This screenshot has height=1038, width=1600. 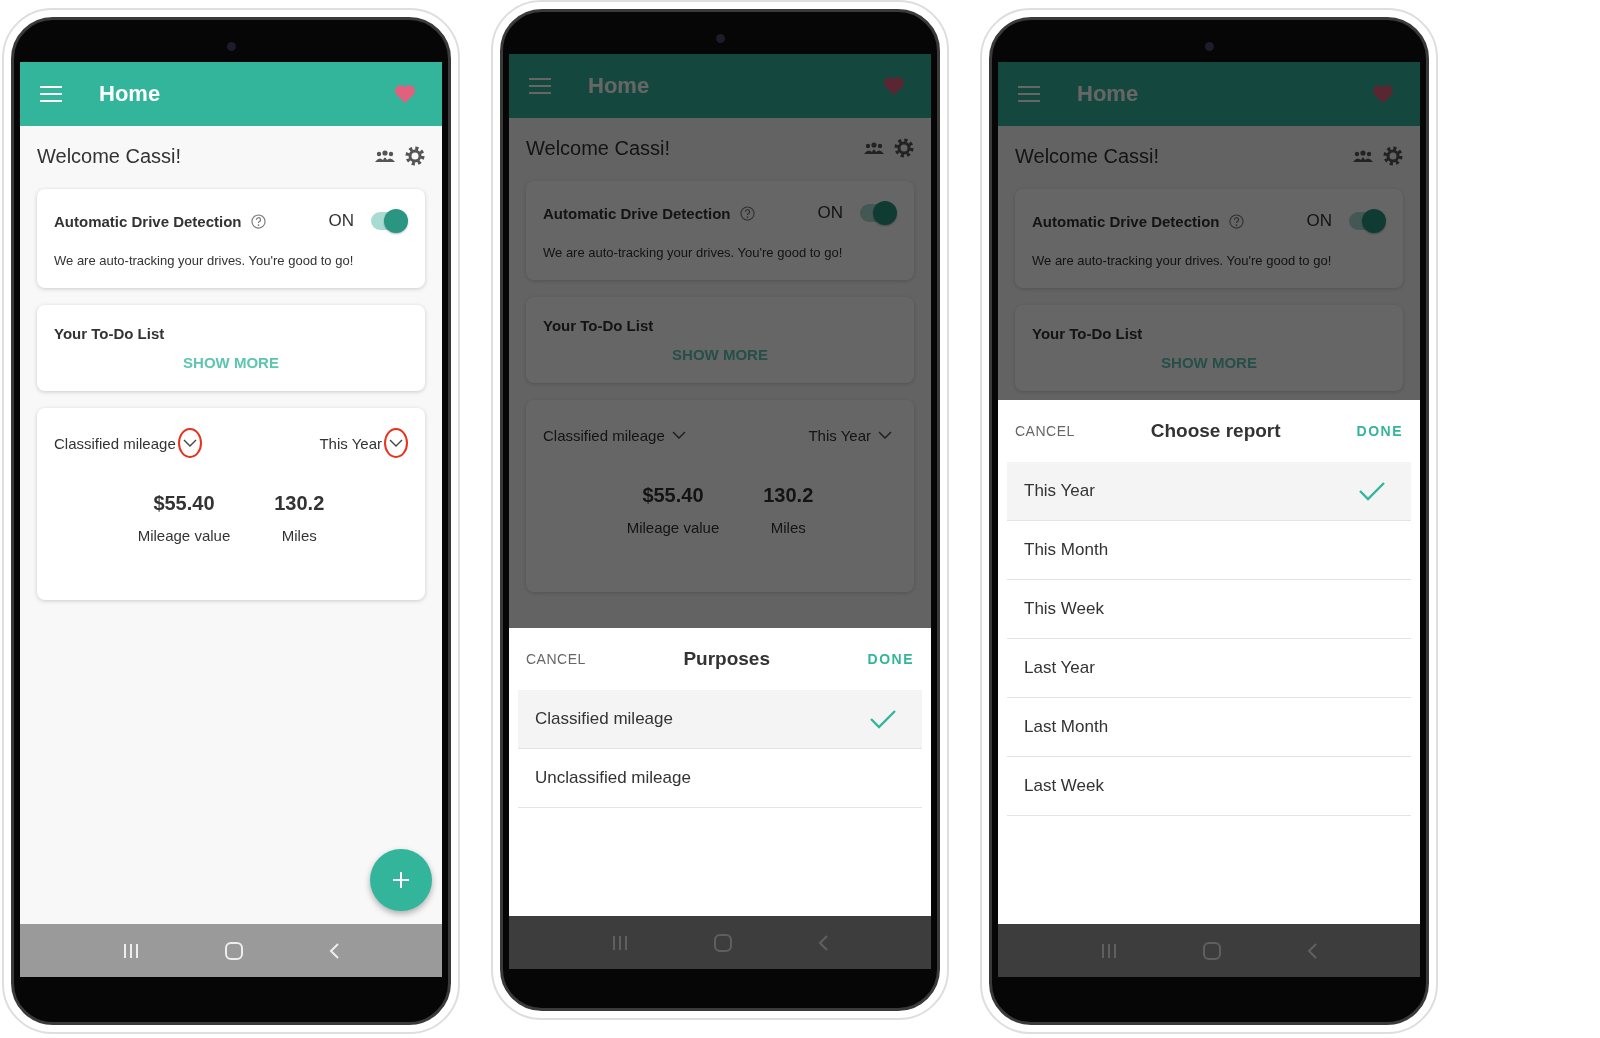 I want to click on option-item: This Week, so click(x=1209, y=609).